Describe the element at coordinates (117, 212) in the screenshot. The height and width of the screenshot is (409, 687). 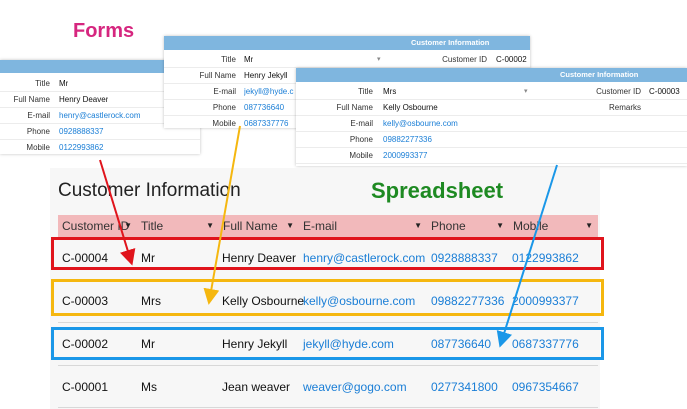
I see `arrow-red` at that location.